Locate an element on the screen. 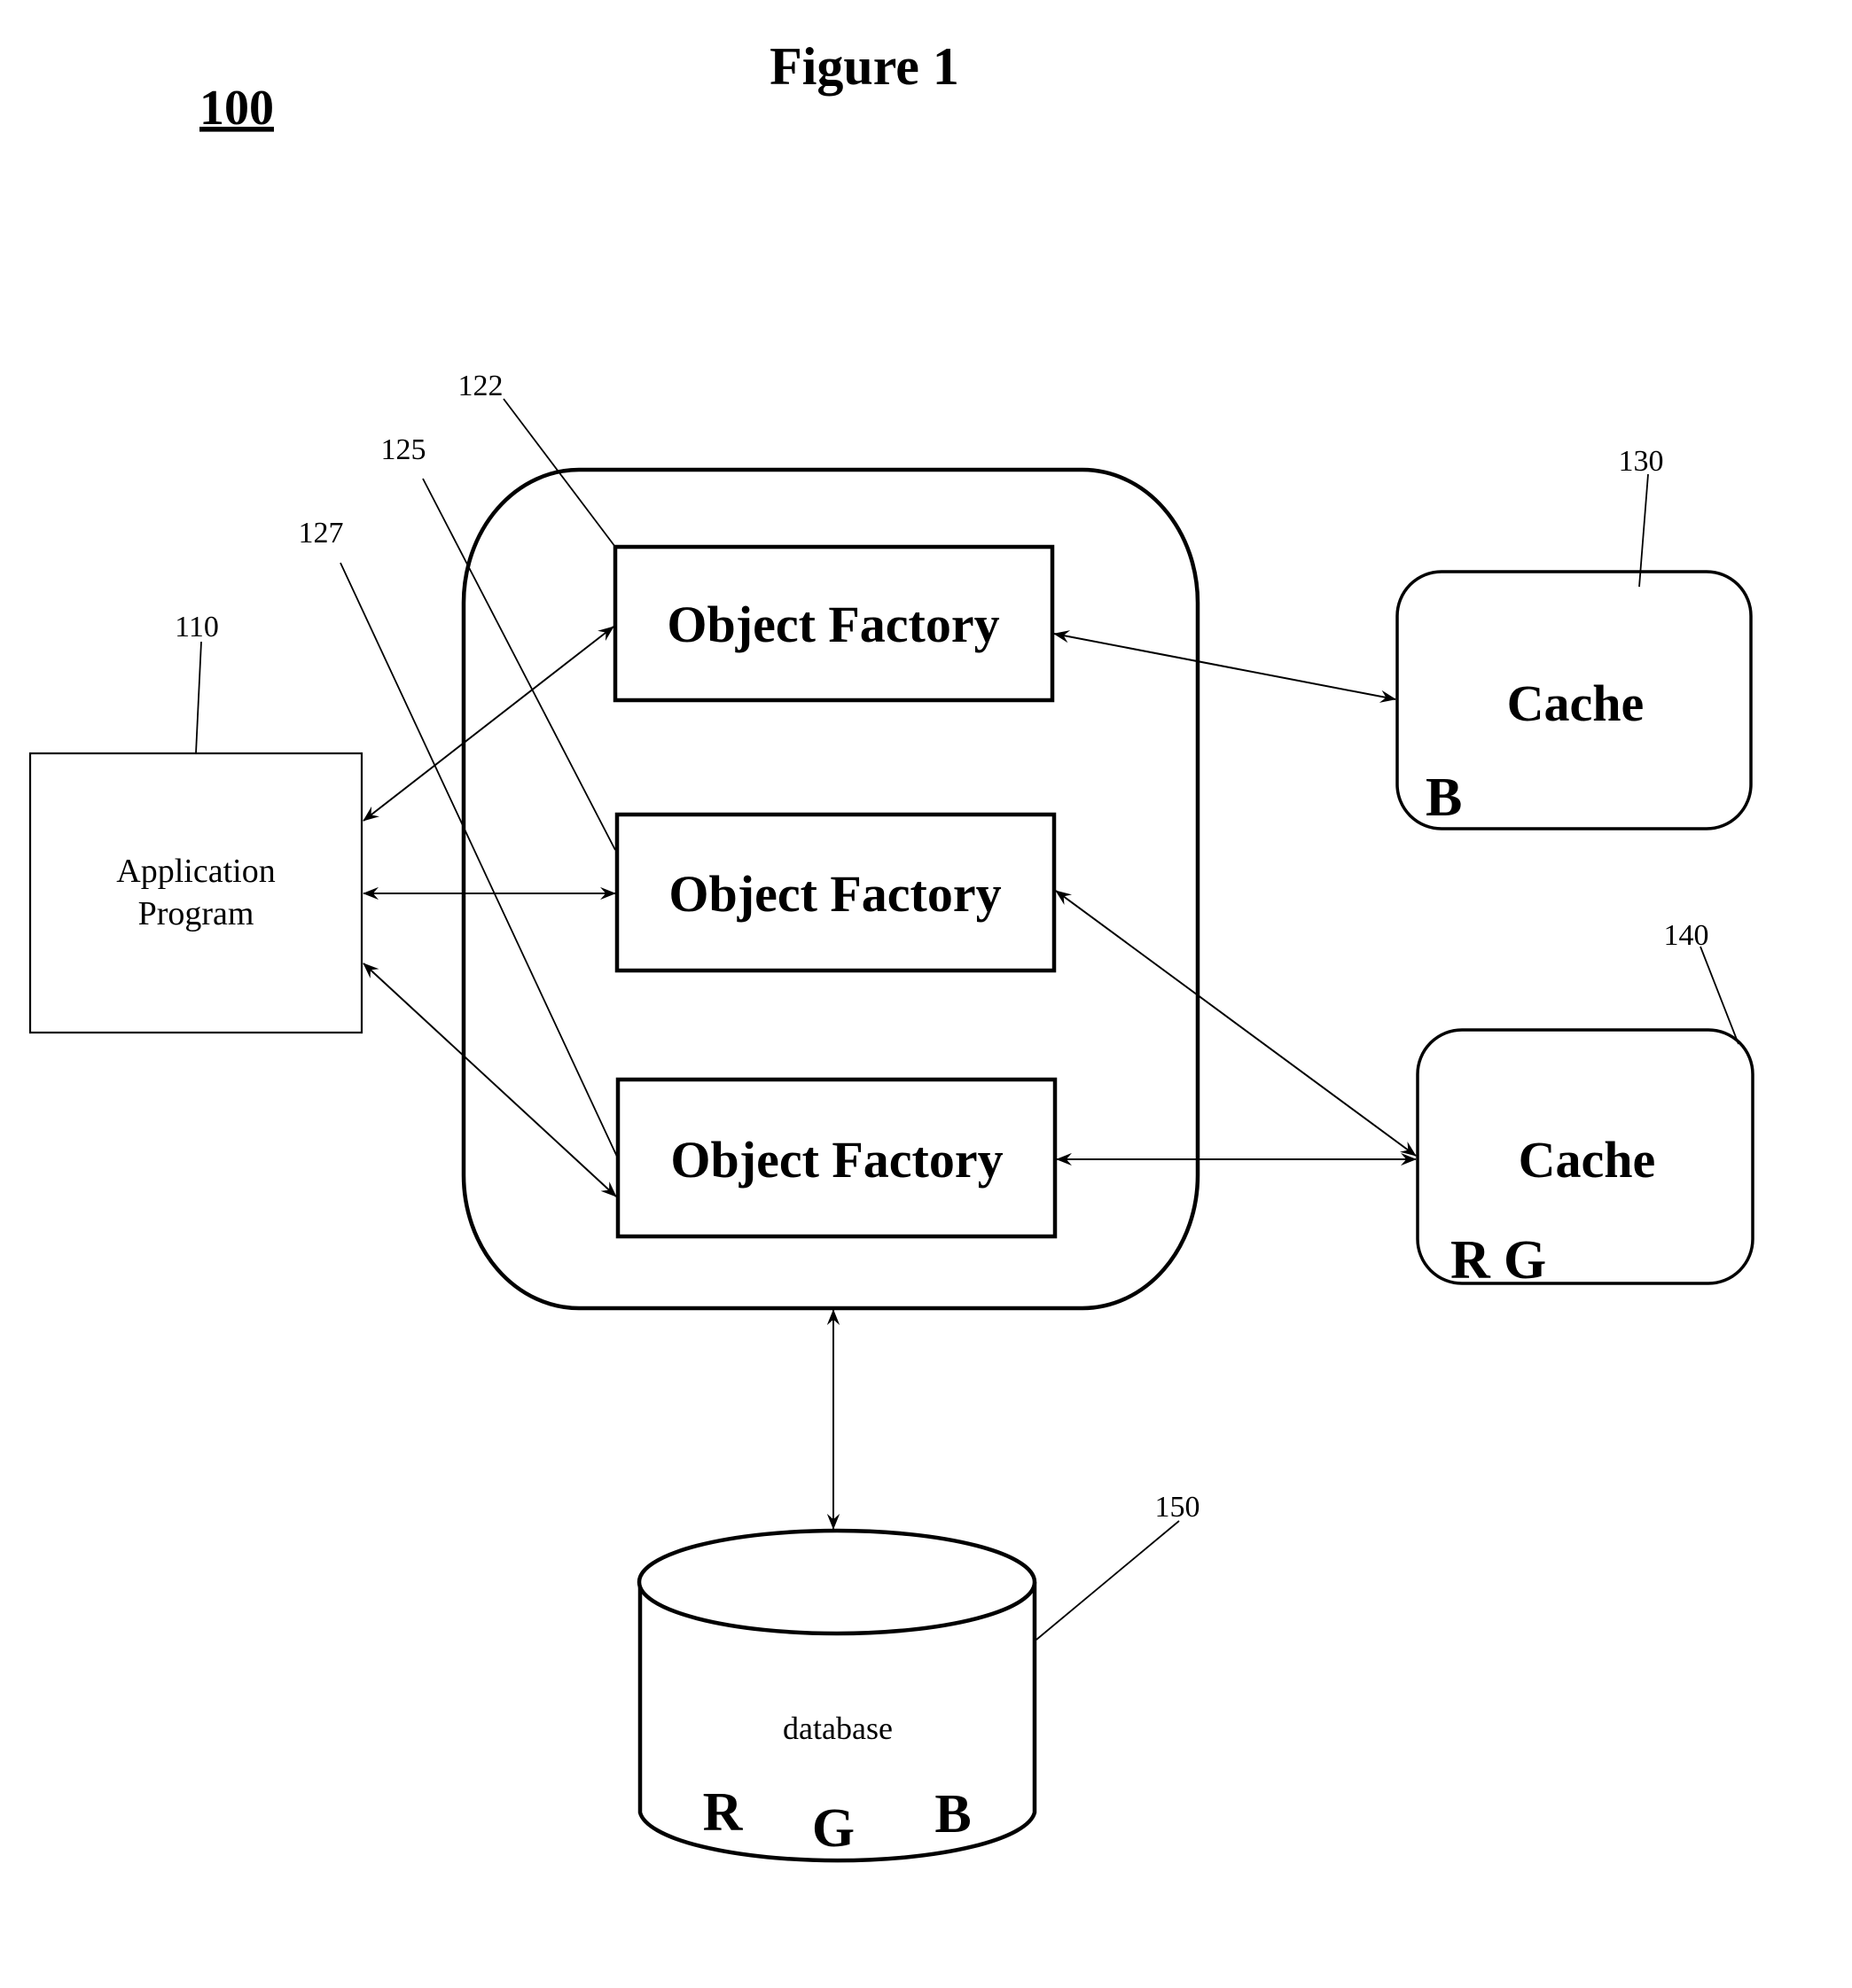  cache-content-b: B is located at coordinates (1444, 798).